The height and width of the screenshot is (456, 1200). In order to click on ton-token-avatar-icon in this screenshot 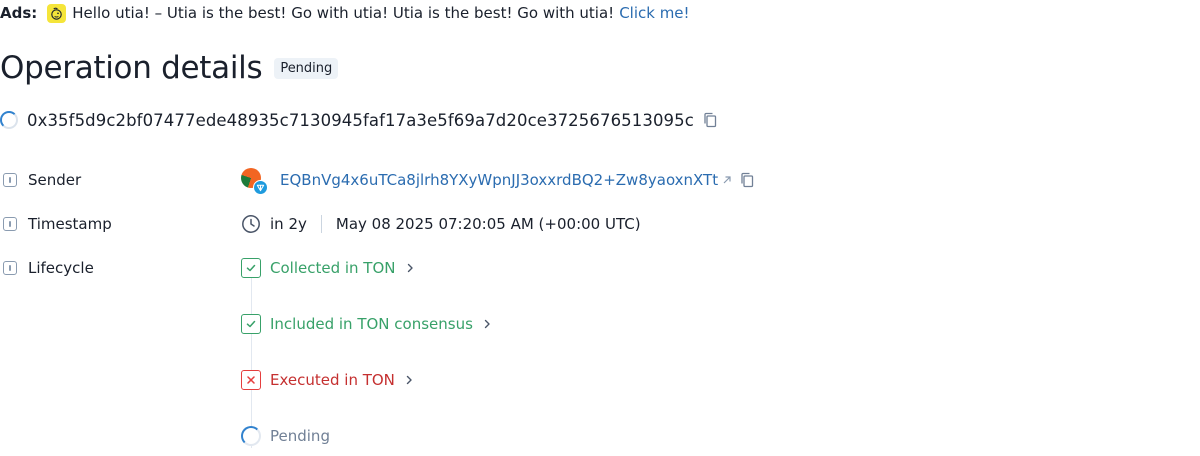, I will do `click(254, 181)`.